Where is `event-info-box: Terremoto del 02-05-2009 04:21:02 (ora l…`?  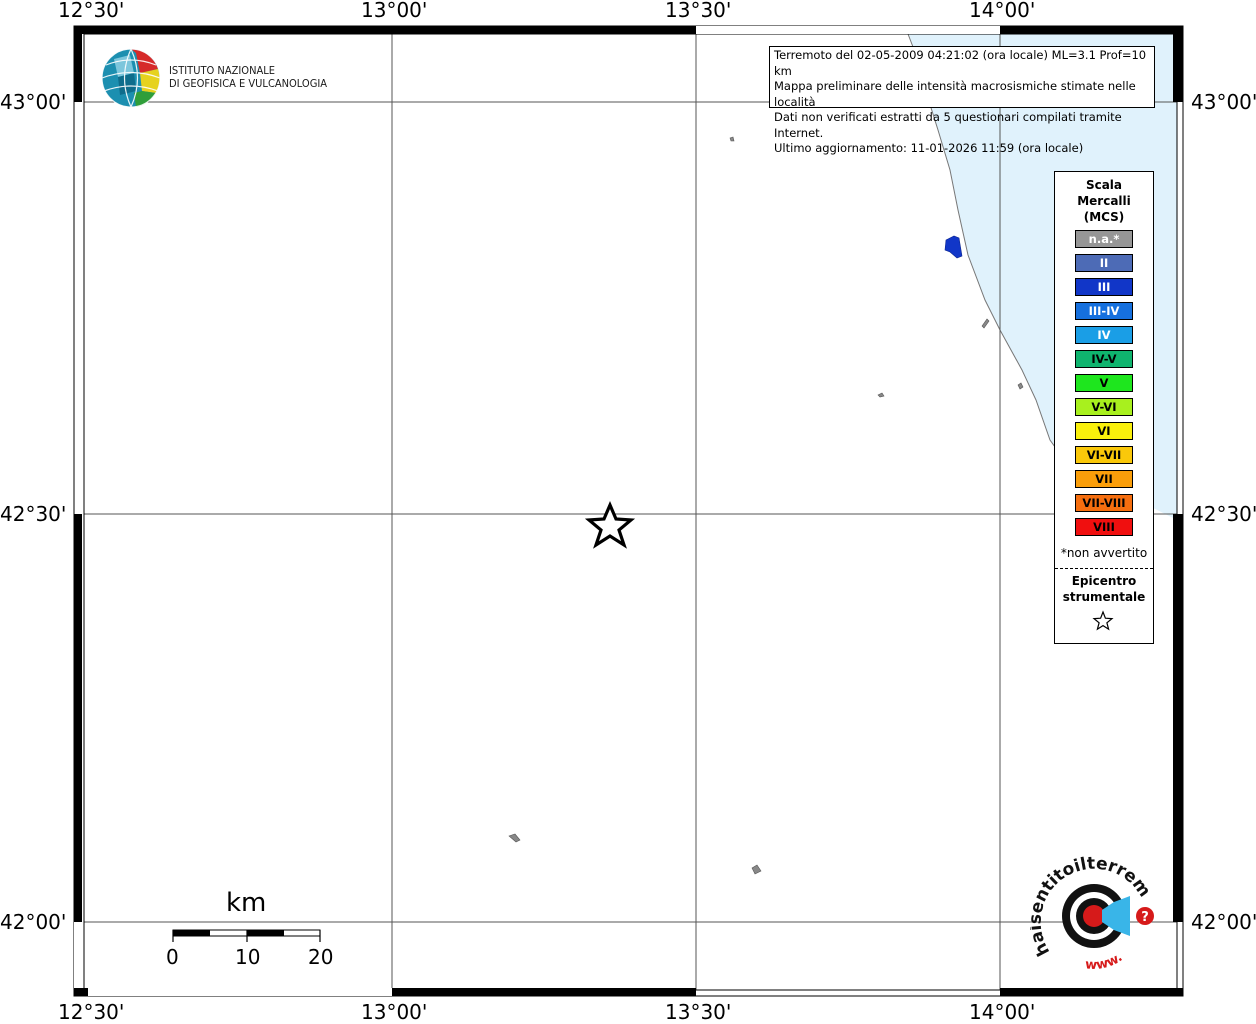
event-info-box: Terremoto del 02-05-2009 04:21:02 (ora l… is located at coordinates (962, 100).